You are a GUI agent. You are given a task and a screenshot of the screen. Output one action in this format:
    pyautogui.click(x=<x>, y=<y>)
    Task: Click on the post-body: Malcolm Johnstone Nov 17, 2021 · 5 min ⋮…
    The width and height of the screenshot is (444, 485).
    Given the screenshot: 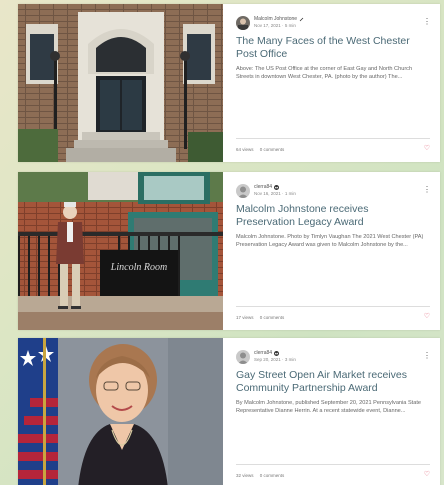 What is the action you would take?
    pyautogui.click(x=333, y=88)
    